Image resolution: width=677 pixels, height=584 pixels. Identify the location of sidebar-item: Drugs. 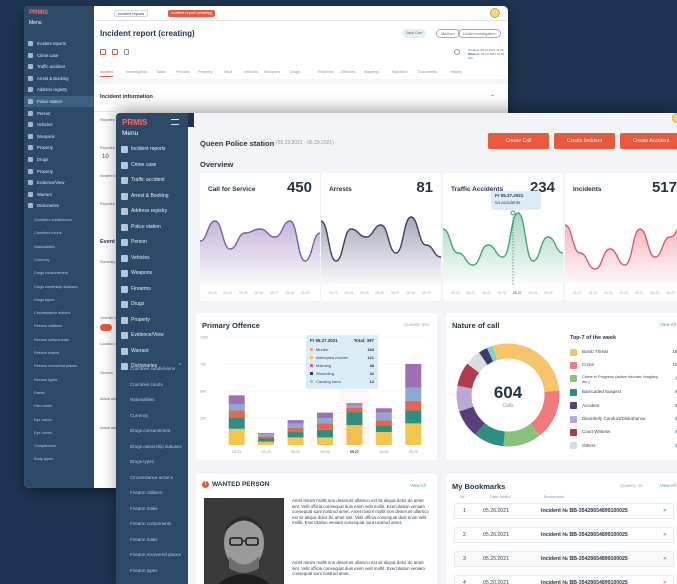
(59, 159).